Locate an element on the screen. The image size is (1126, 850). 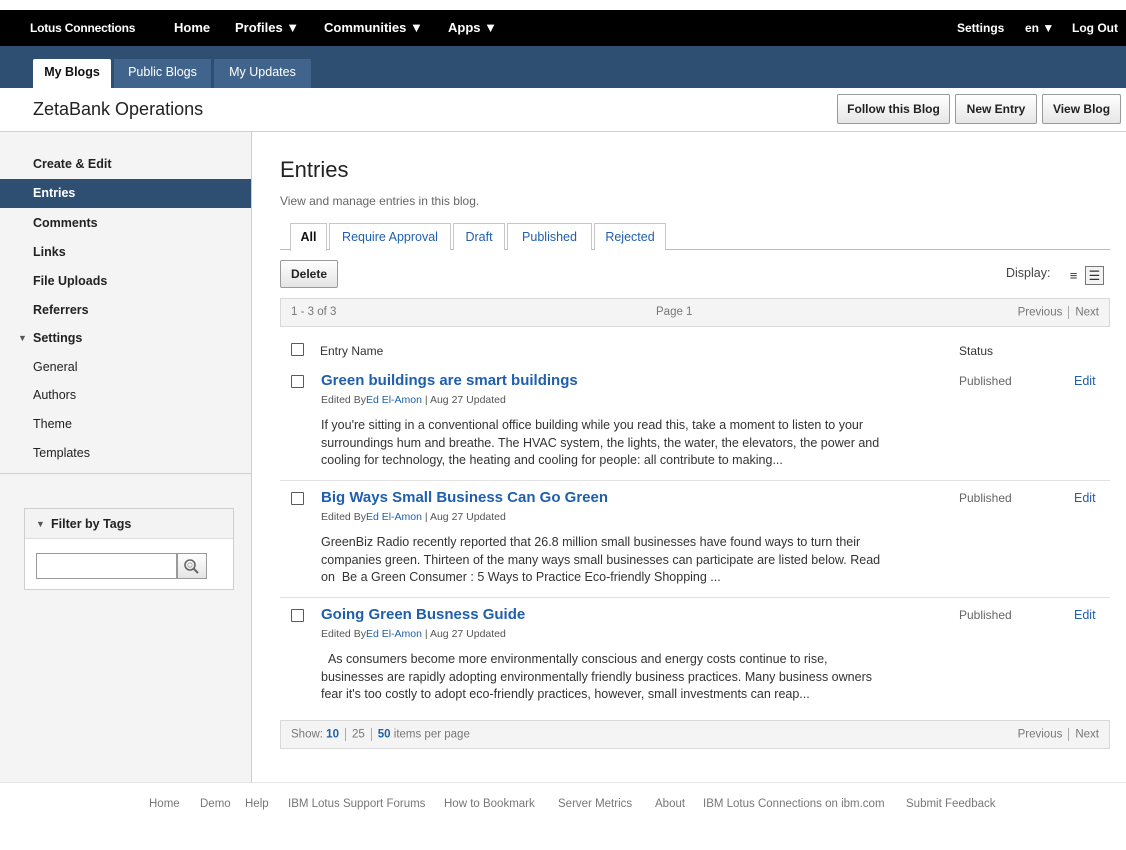
page-size-25: 25 is located at coordinates (358, 735).